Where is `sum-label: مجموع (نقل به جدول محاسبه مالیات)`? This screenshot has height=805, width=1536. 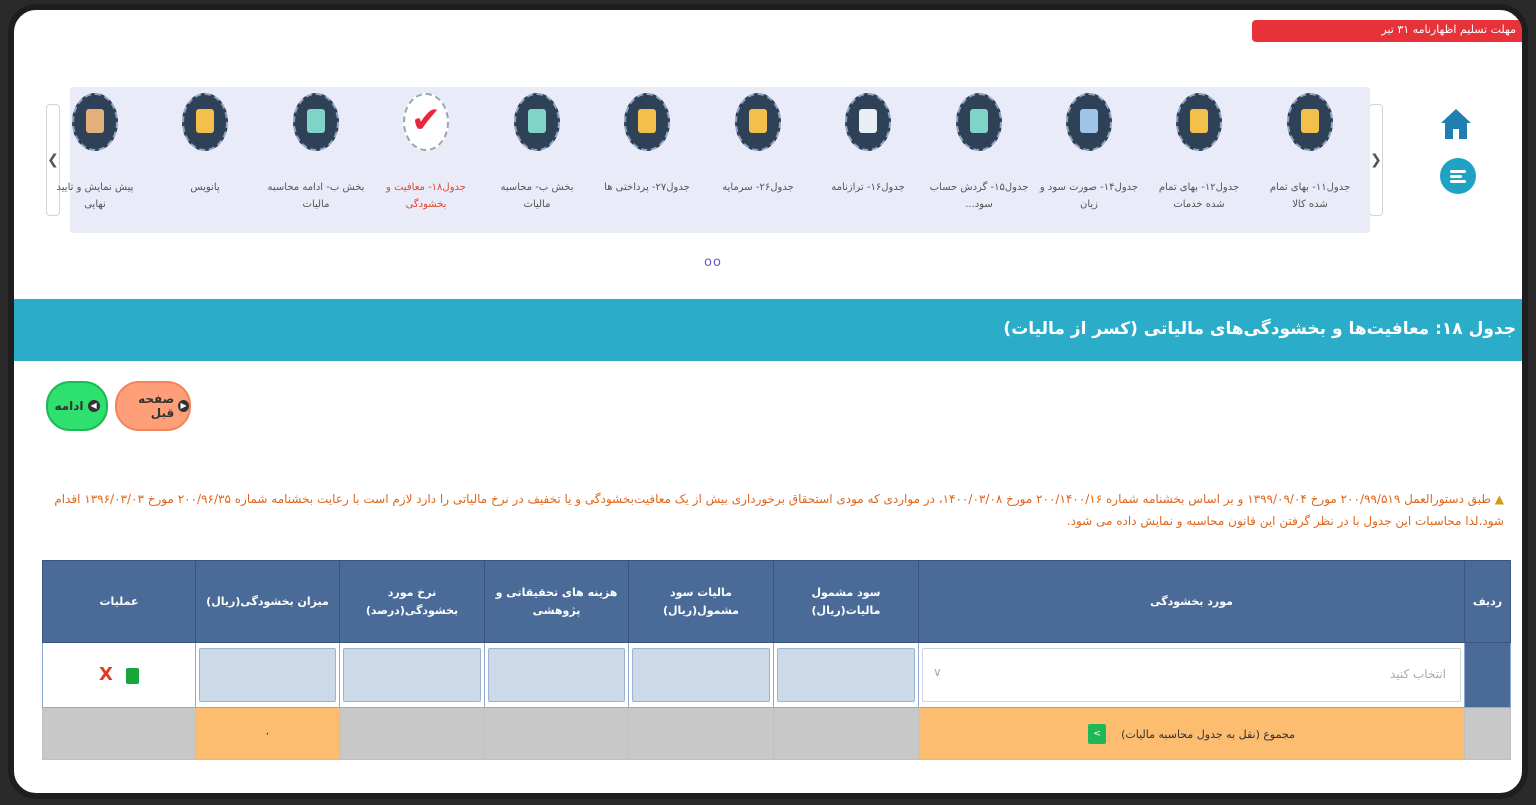 sum-label: مجموع (نقل به جدول محاسبه مالیات) is located at coordinates (1208, 735).